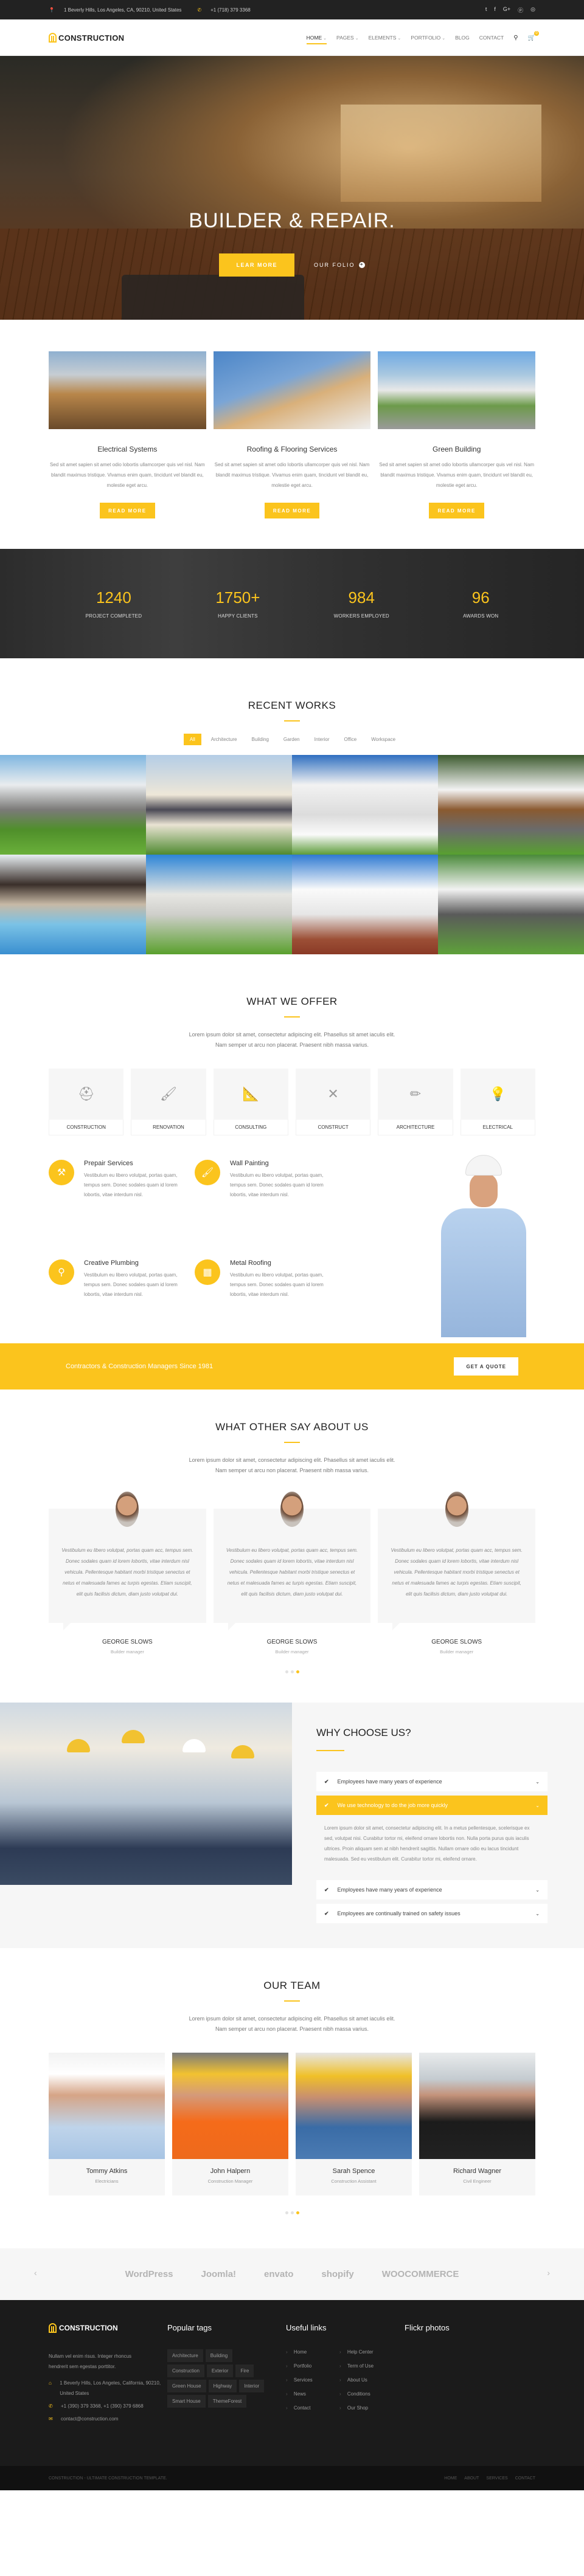 The image size is (584, 2576). What do you see at coordinates (497, 1102) in the screenshot?
I see `category-electrical: 💡 ELECTRICAL` at bounding box center [497, 1102].